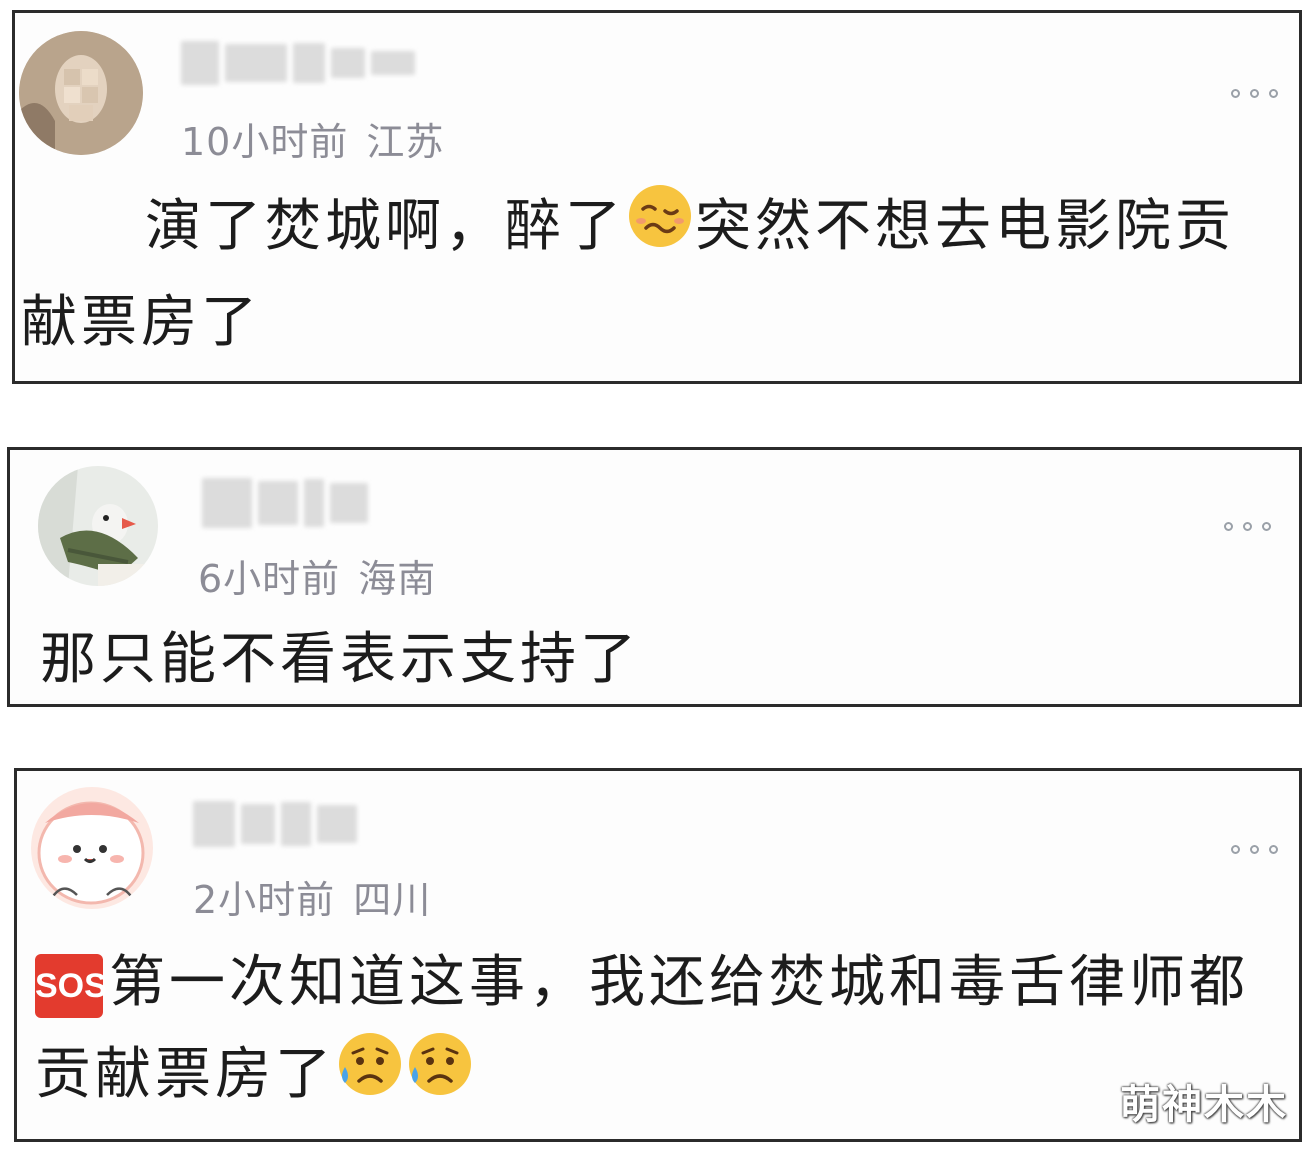  I want to click on text-part: 第一次知道这事，我还给焚城和毒舌律师都, so click(679, 982).